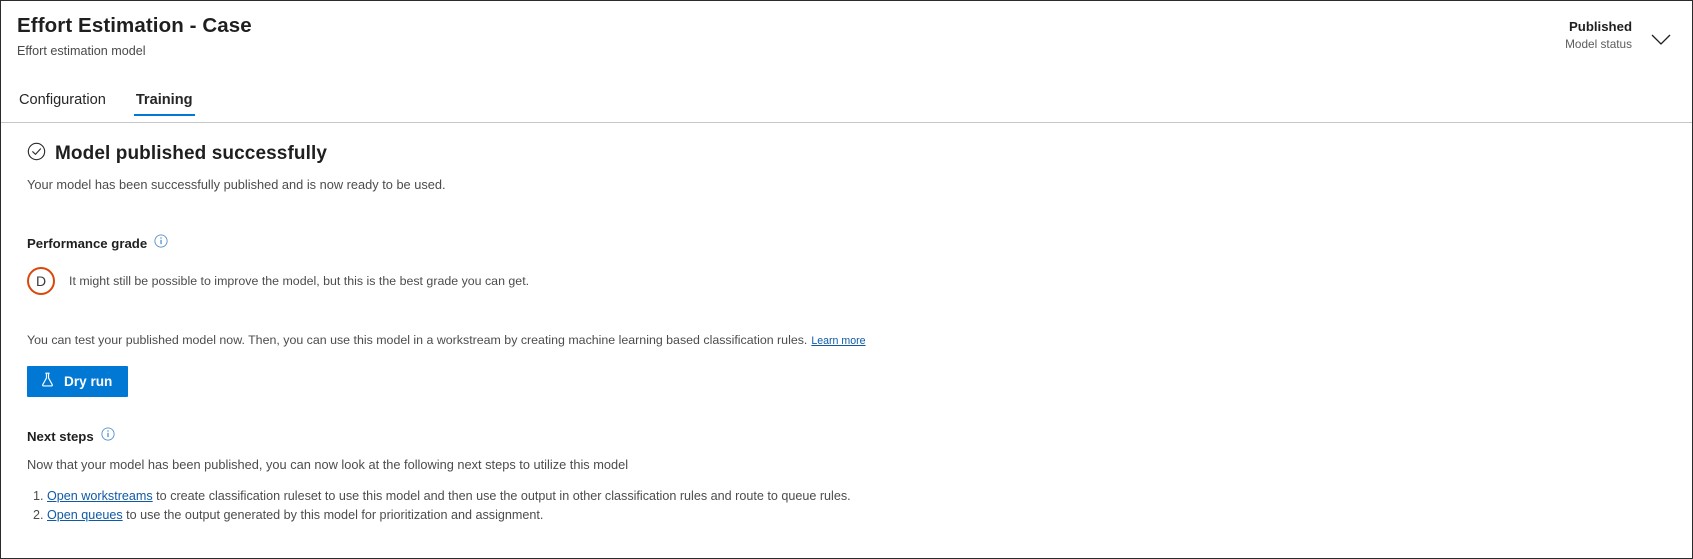 This screenshot has width=1693, height=559. What do you see at coordinates (62, 106) in the screenshot?
I see `tab-configuration: Configuration` at bounding box center [62, 106].